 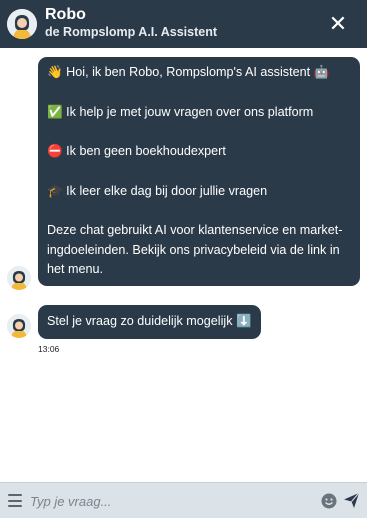 What do you see at coordinates (338, 24) in the screenshot?
I see `close-icon: ✕` at bounding box center [338, 24].